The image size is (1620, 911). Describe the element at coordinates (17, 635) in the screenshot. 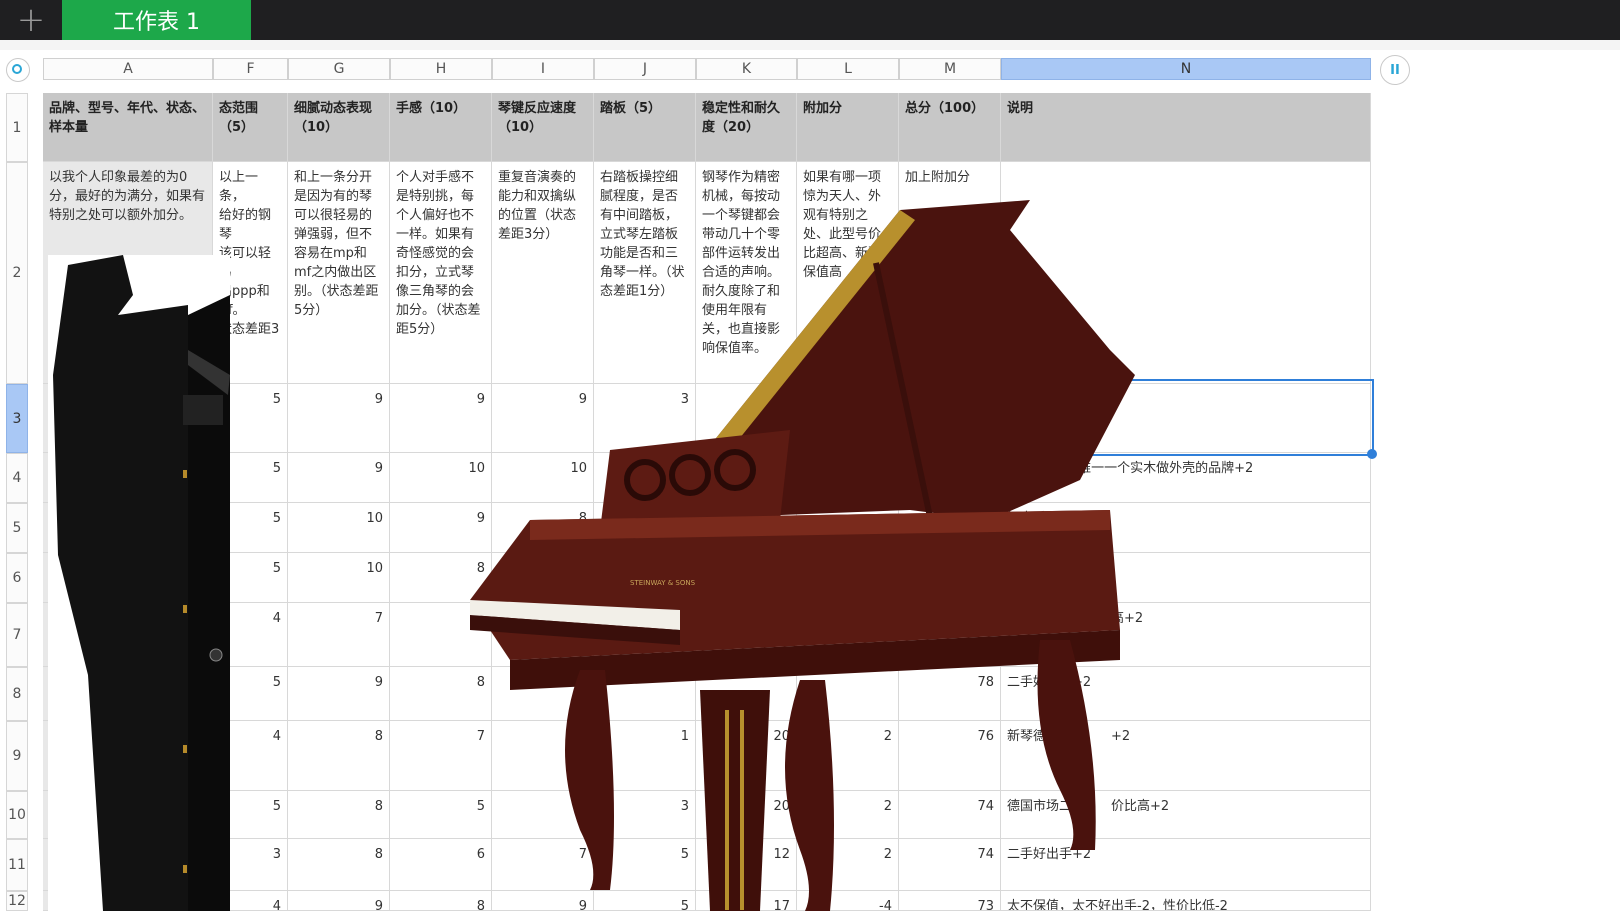

I see `row-header-7: 7` at that location.